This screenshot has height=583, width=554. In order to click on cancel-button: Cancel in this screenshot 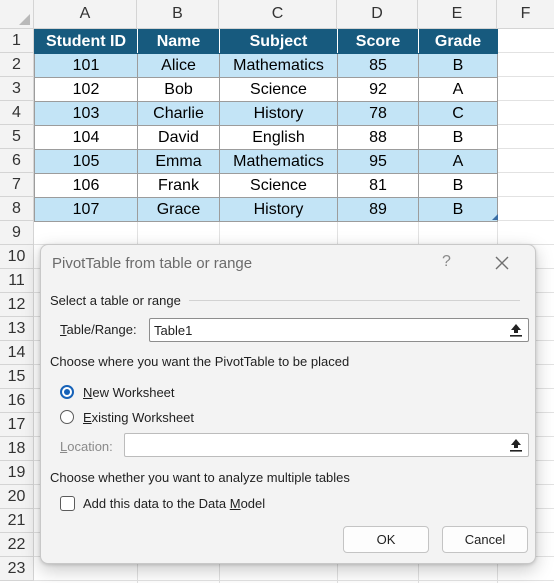, I will do `click(485, 539)`.